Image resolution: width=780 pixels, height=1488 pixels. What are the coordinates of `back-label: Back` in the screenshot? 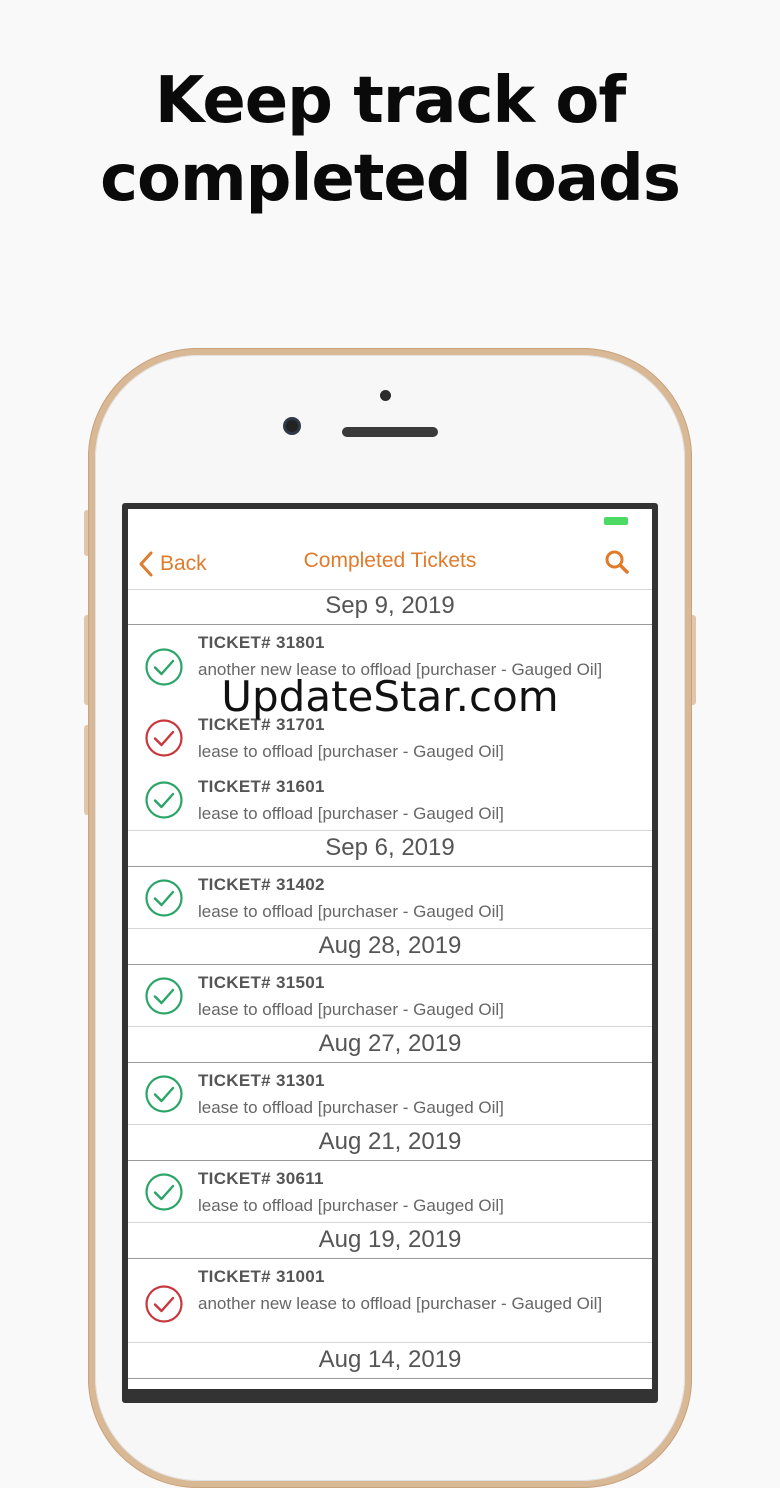 It's located at (183, 563).